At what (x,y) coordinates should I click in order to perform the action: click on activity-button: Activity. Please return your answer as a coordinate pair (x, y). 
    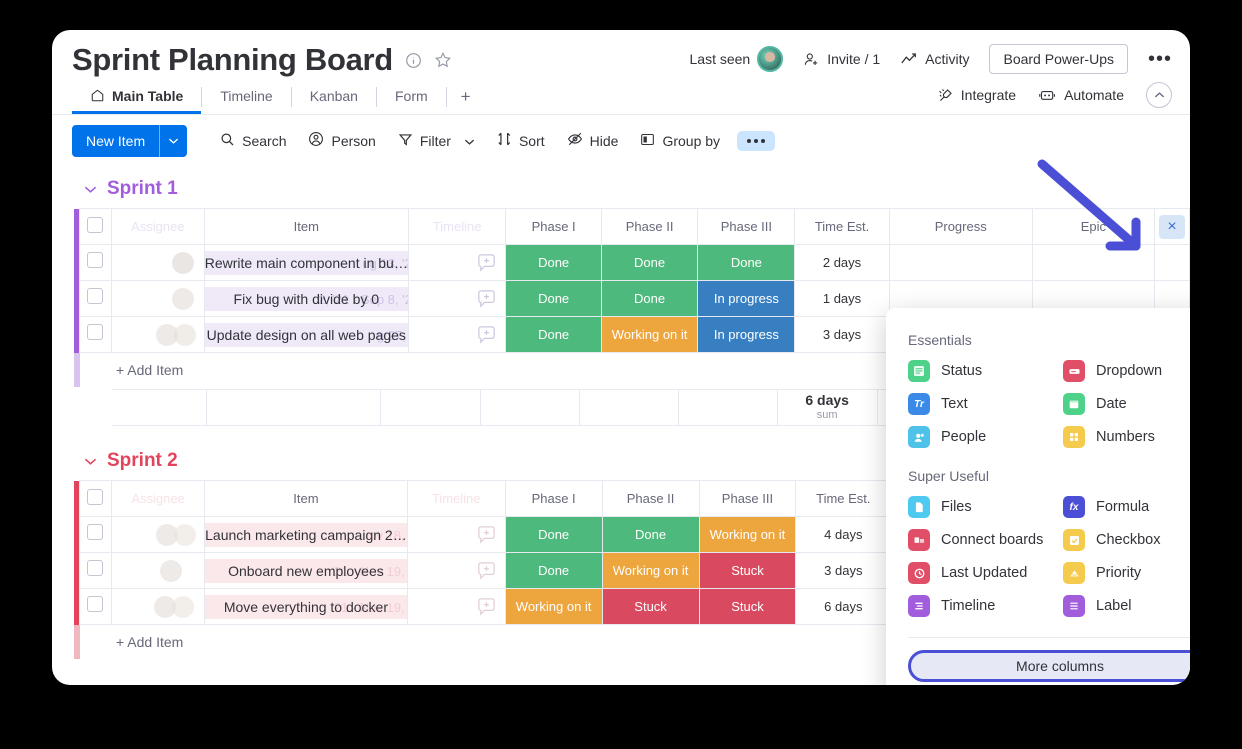
    Looking at the image, I should click on (934, 59).